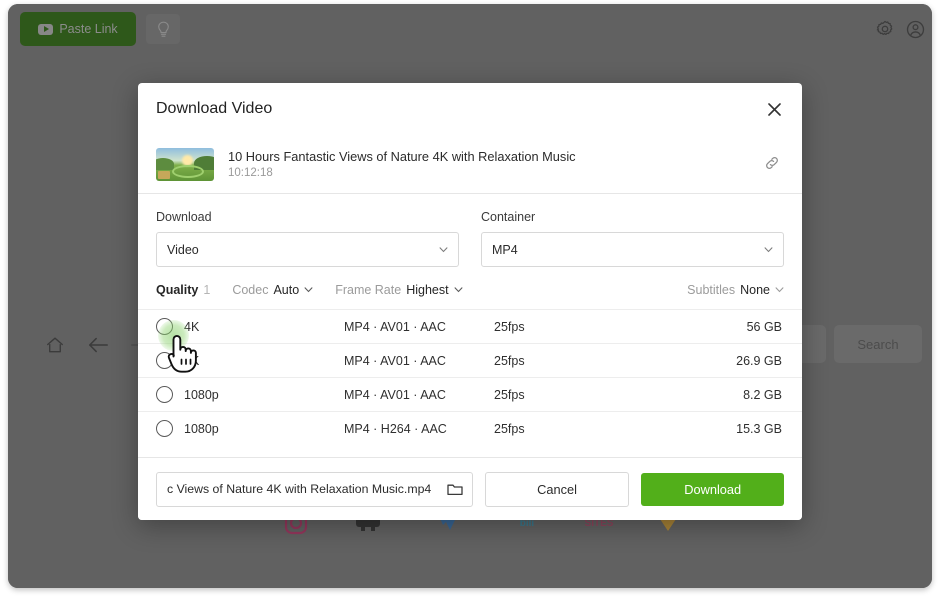 The height and width of the screenshot is (600, 940). I want to click on table-row: 2K MP4 · AV01 · AAC 25fps 26.9 GB, so click(470, 360).